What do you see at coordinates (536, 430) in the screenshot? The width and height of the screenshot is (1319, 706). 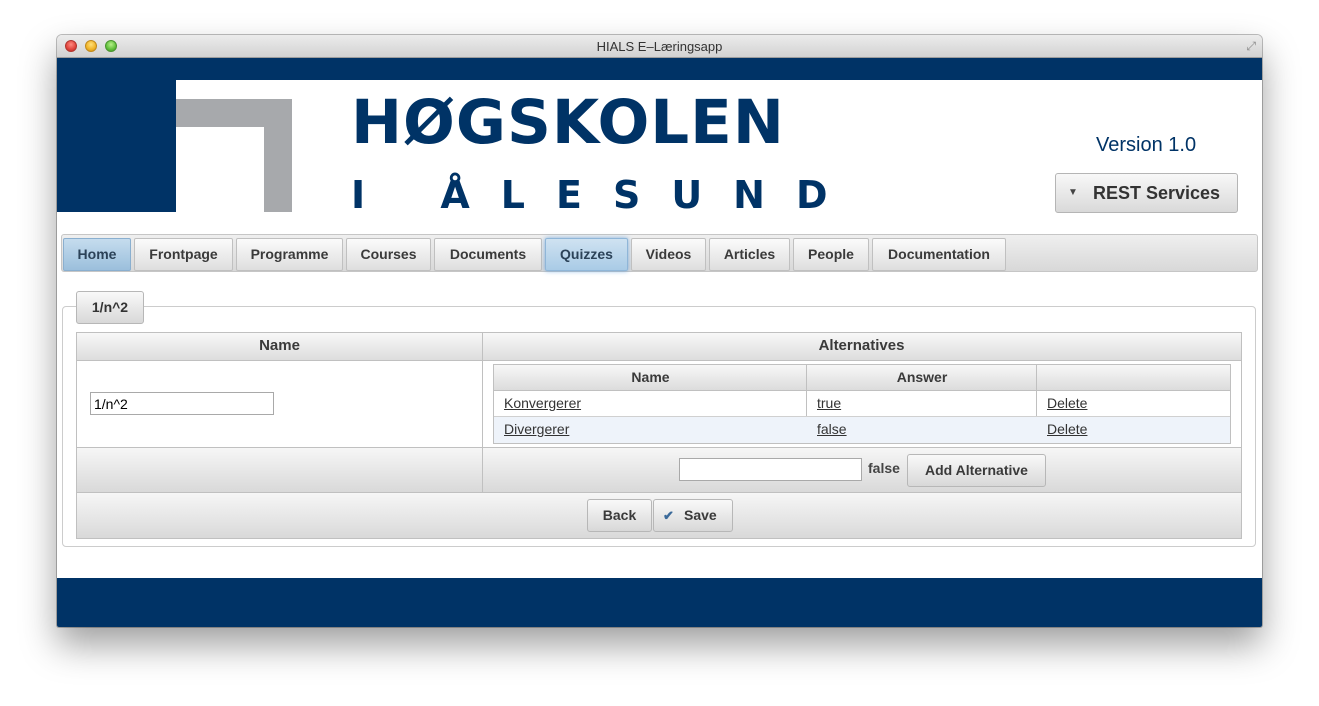 I see `alternative-name-link: Divergerer` at bounding box center [536, 430].